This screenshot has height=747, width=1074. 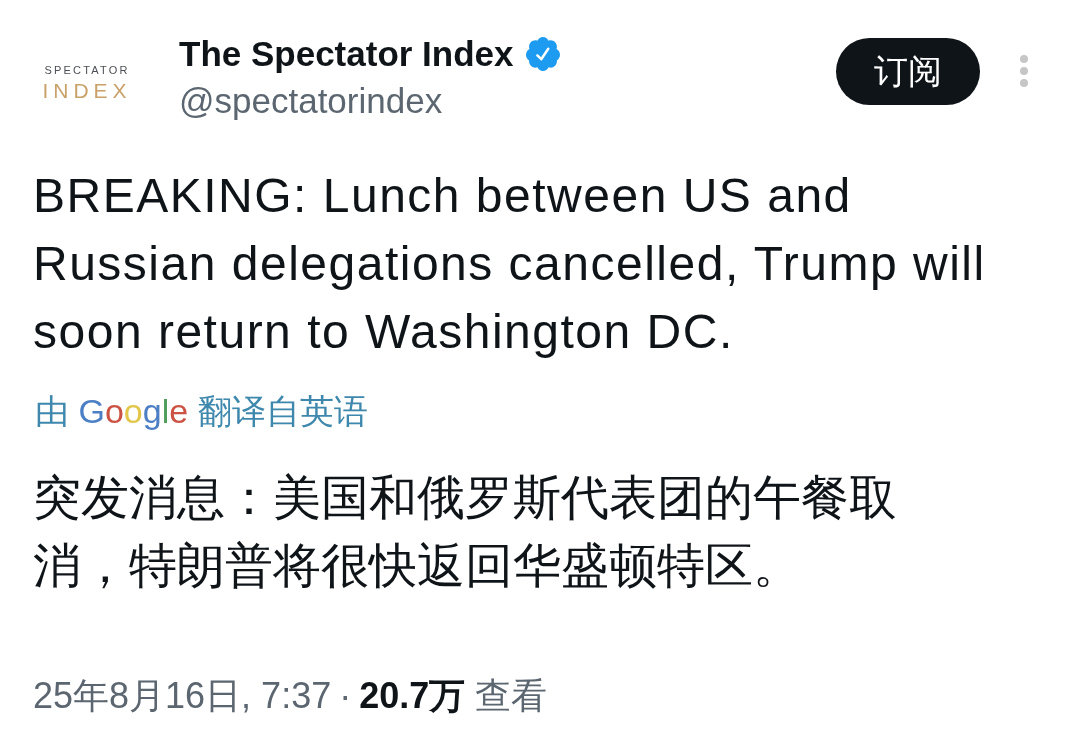 What do you see at coordinates (346, 54) in the screenshot?
I see `account-name: The Spectator Index` at bounding box center [346, 54].